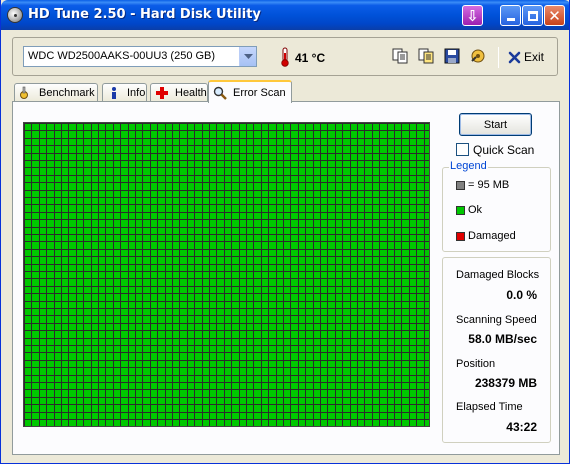 Image resolution: width=570 pixels, height=464 pixels. I want to click on tab-label: Health, so click(191, 93).